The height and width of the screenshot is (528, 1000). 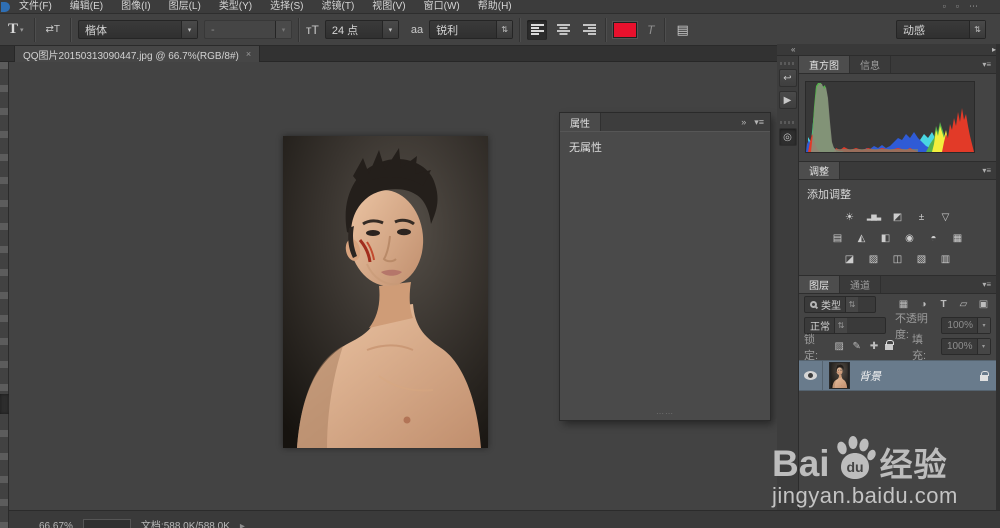 I want to click on status-menu-arrow-icon: ▸, so click(x=242, y=524).